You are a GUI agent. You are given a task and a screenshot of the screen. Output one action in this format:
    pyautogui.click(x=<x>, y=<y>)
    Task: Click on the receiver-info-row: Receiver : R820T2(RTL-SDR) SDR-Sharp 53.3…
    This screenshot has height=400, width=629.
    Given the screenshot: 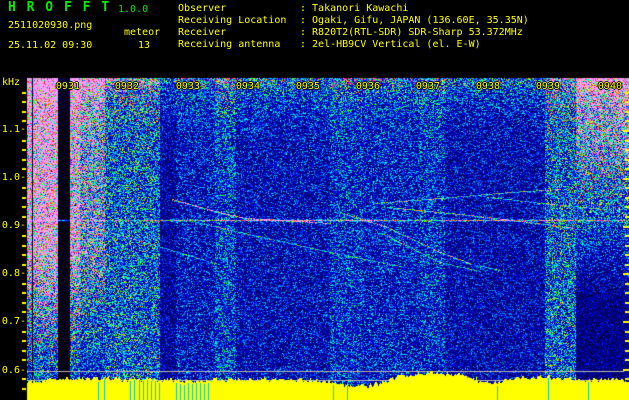 What is the action you would take?
    pyautogui.click(x=353, y=33)
    